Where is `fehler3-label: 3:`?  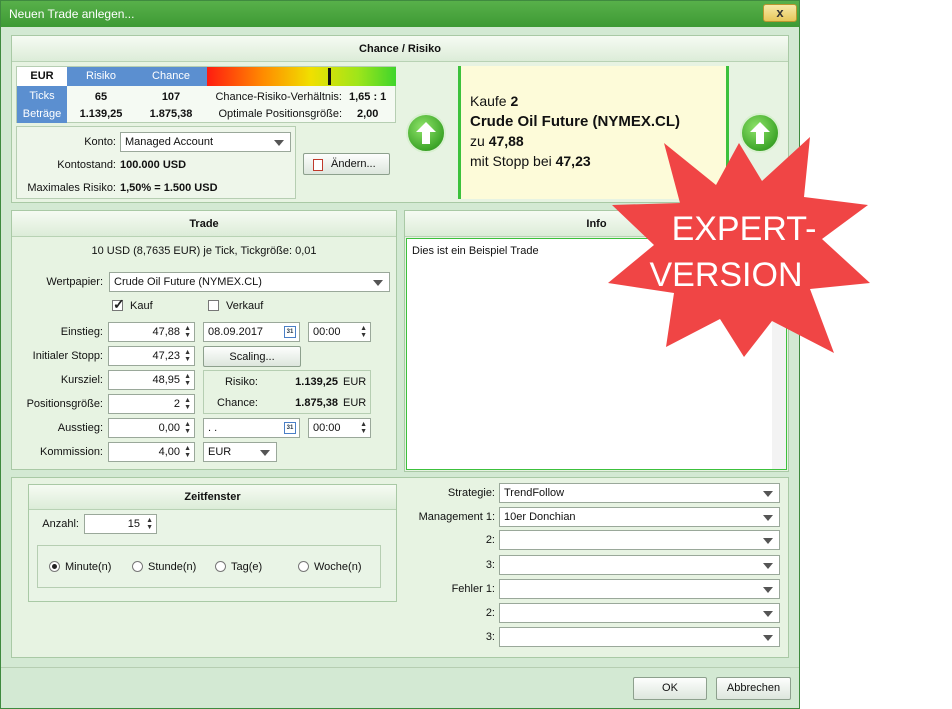 fehler3-label: 3: is located at coordinates (490, 637).